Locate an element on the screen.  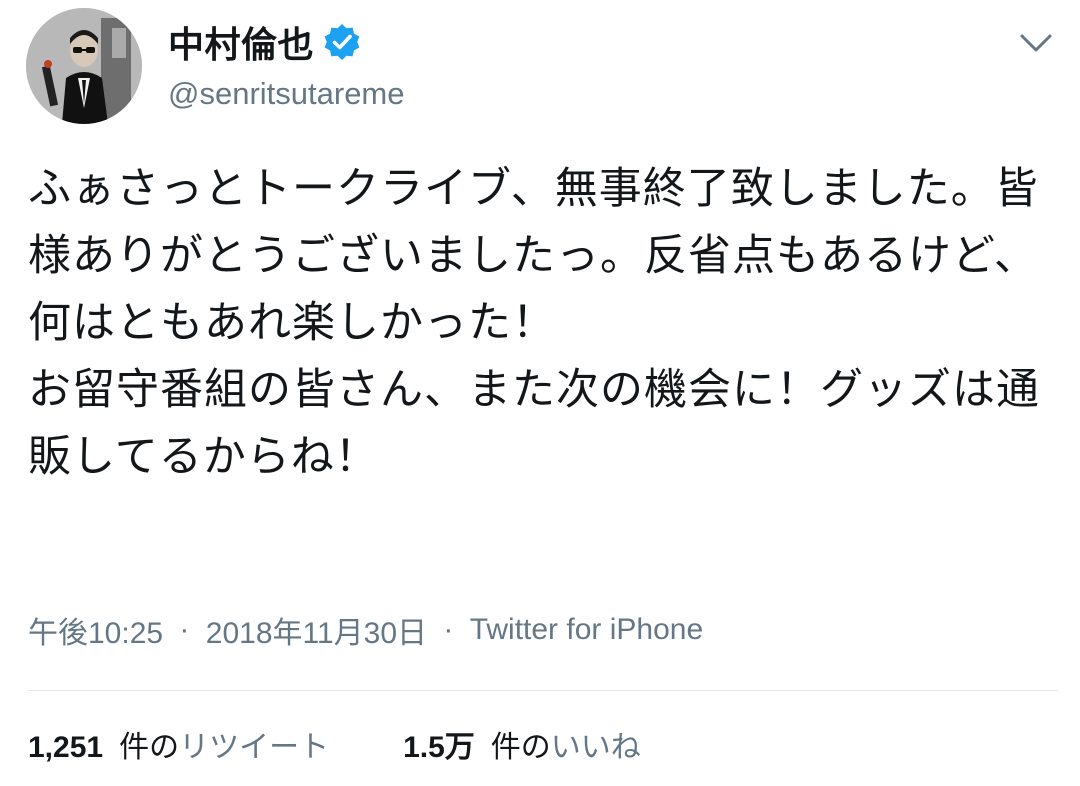
verified-badge-icon is located at coordinates (342, 42).